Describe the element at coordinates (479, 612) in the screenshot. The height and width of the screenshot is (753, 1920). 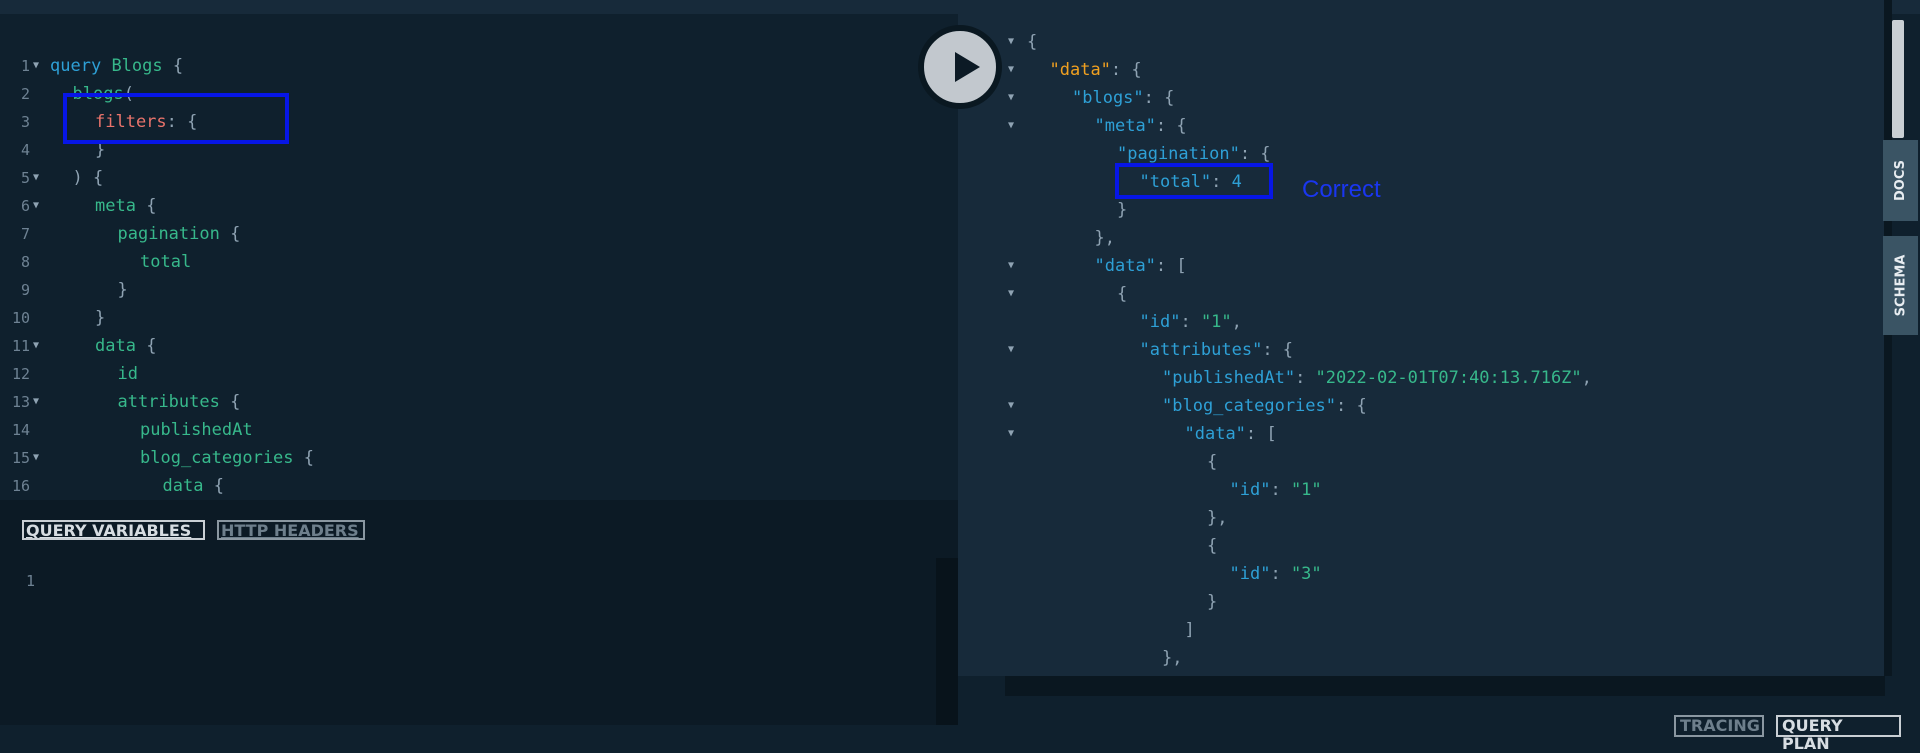
I see `variables-panel: QUERY VARIABLES HTTP HEADERS 1` at that location.